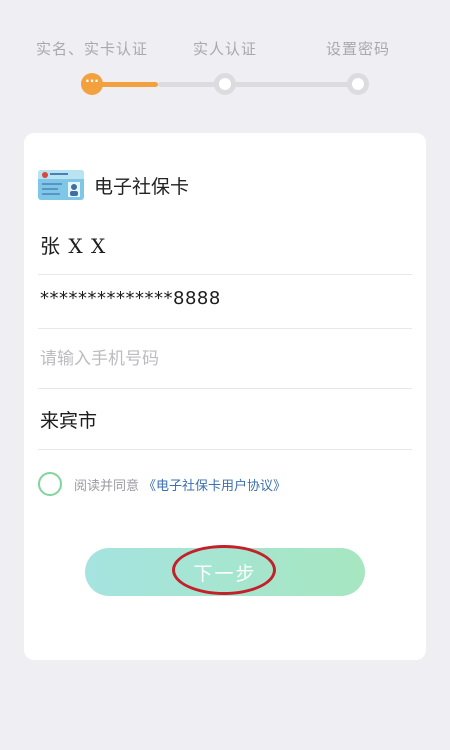 Image resolution: width=450 pixels, height=750 pixels. Describe the element at coordinates (61, 185) in the screenshot. I see `social-security-card-icon` at that location.